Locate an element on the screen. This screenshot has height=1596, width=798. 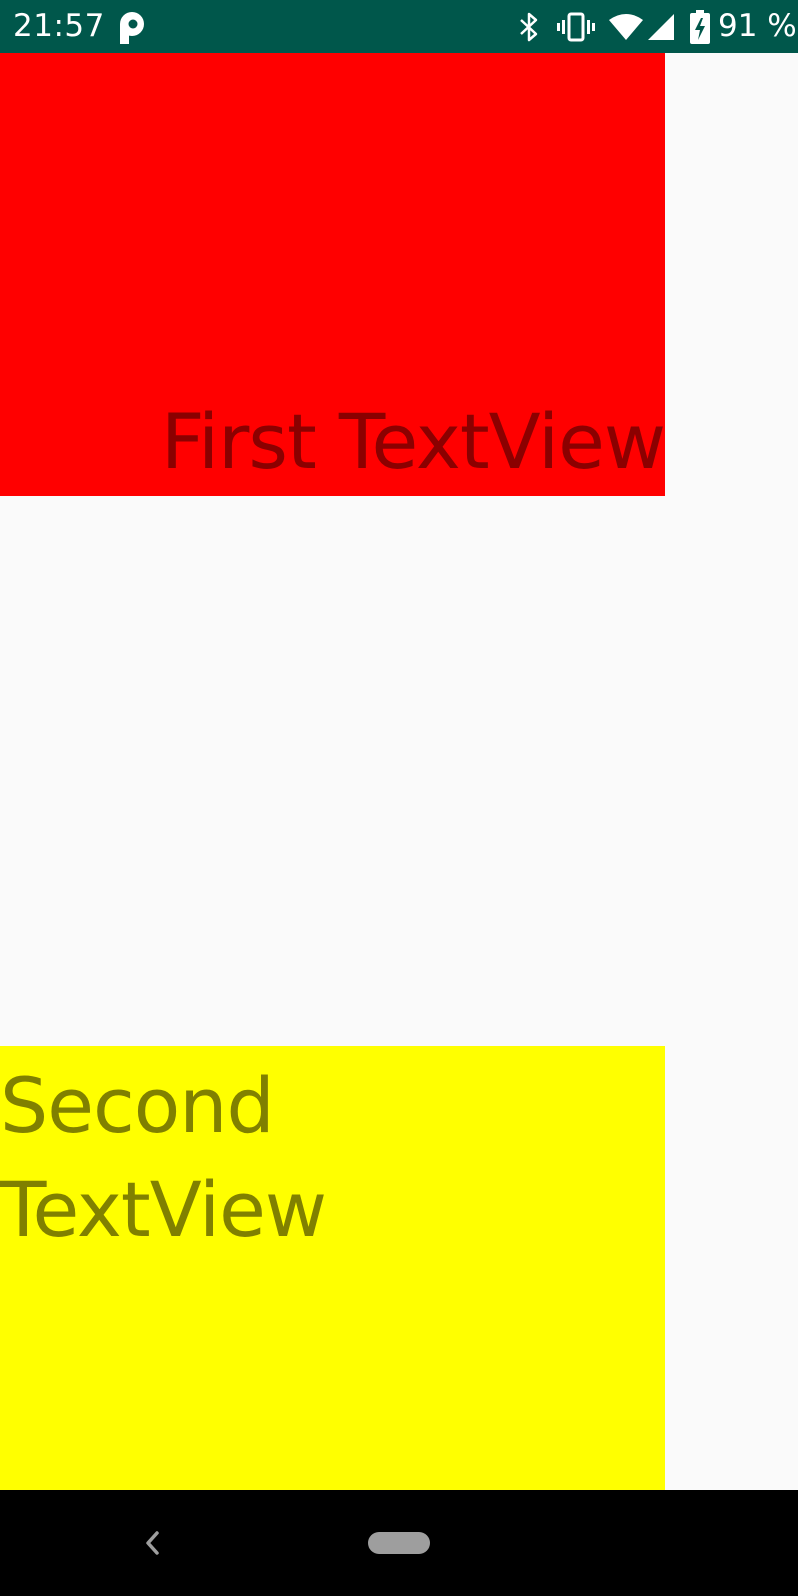
home-pill-icon is located at coordinates (399, 1543).